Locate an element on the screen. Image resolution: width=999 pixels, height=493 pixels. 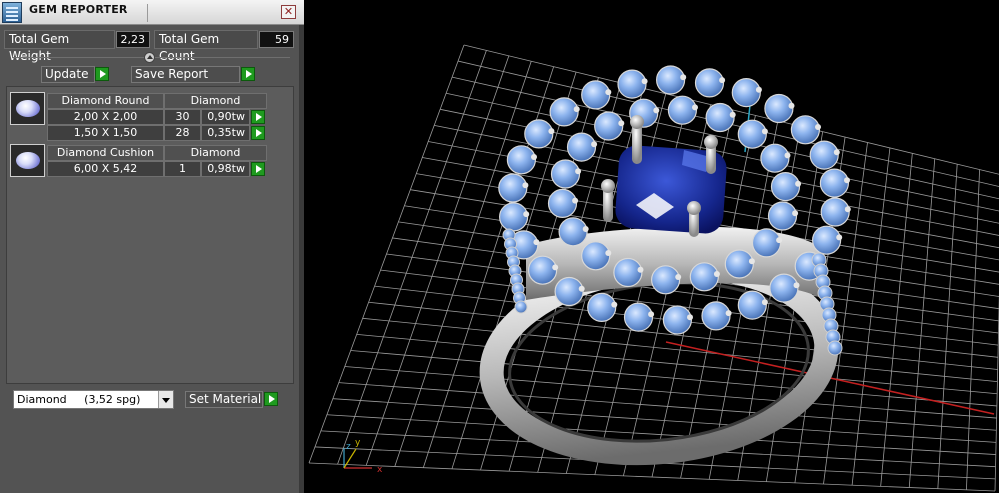
axis-x-label: x is located at coordinates (380, 470).